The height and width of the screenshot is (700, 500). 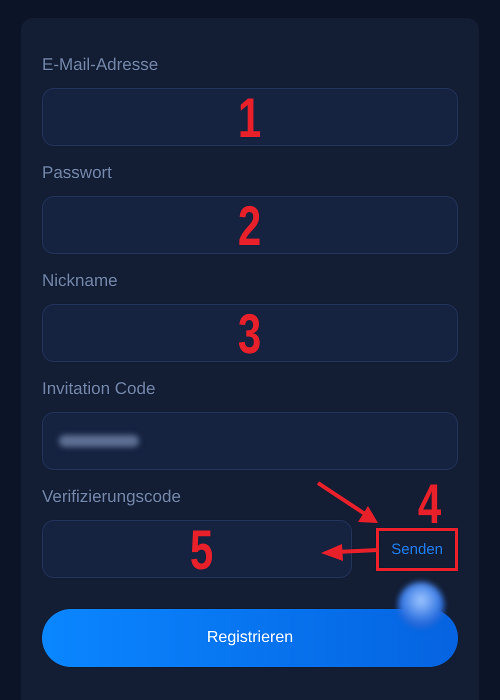 I want to click on field-label: Nickname, so click(x=80, y=281).